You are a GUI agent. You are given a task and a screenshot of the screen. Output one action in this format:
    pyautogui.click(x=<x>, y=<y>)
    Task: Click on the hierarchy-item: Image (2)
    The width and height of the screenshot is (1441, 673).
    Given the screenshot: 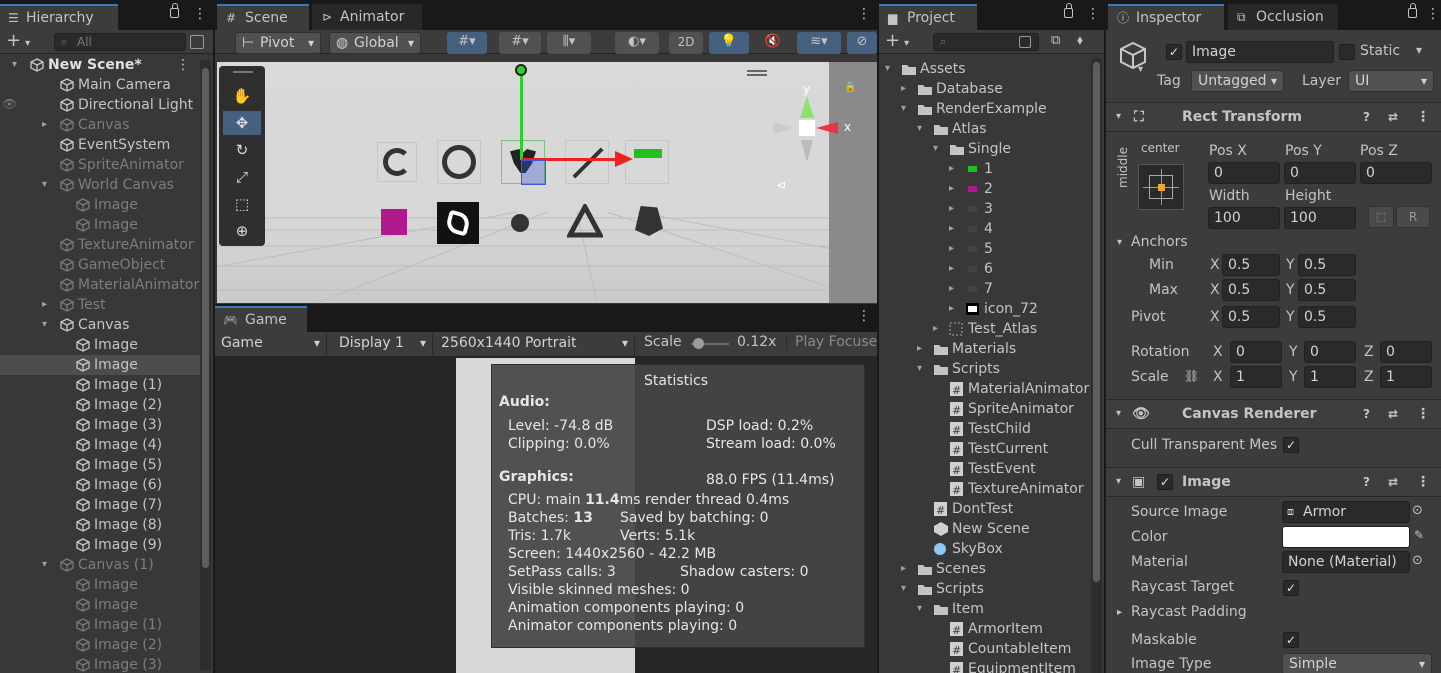 What is the action you would take?
    pyautogui.click(x=100, y=645)
    